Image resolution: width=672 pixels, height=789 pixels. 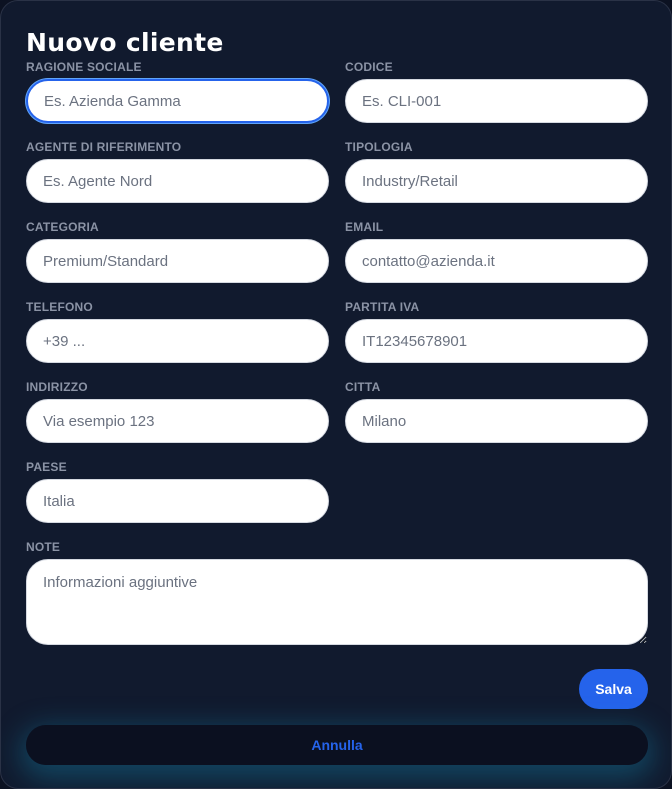 I want to click on agente-input, so click(x=177, y=181).